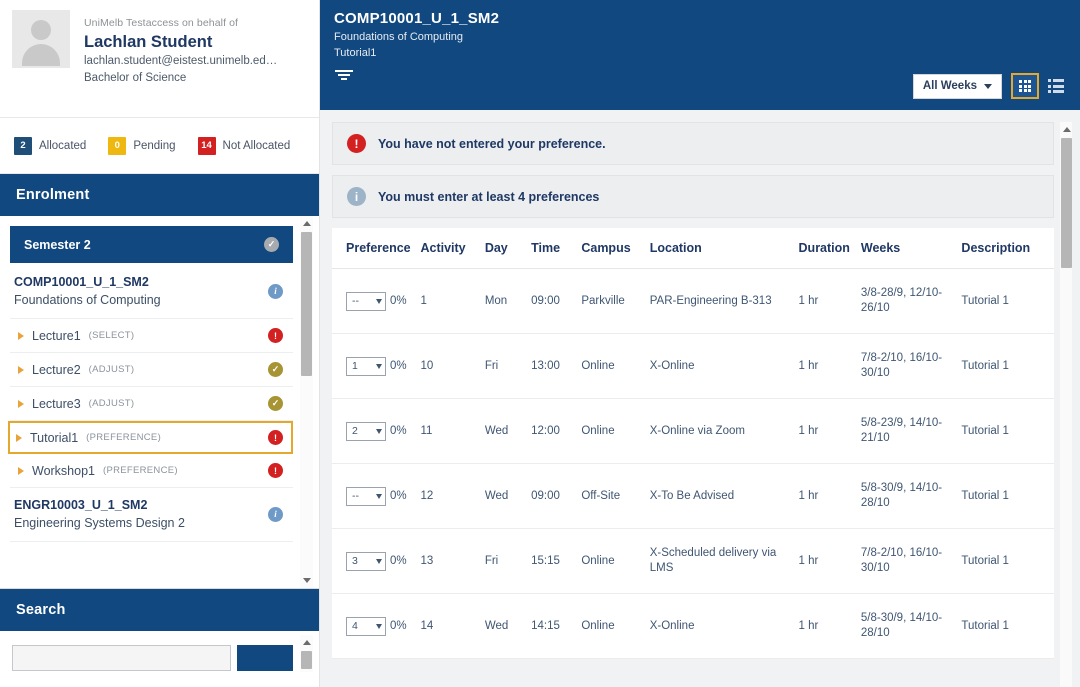  Describe the element at coordinates (154, 145) in the screenshot. I see `status-pending-label: Pending` at that location.